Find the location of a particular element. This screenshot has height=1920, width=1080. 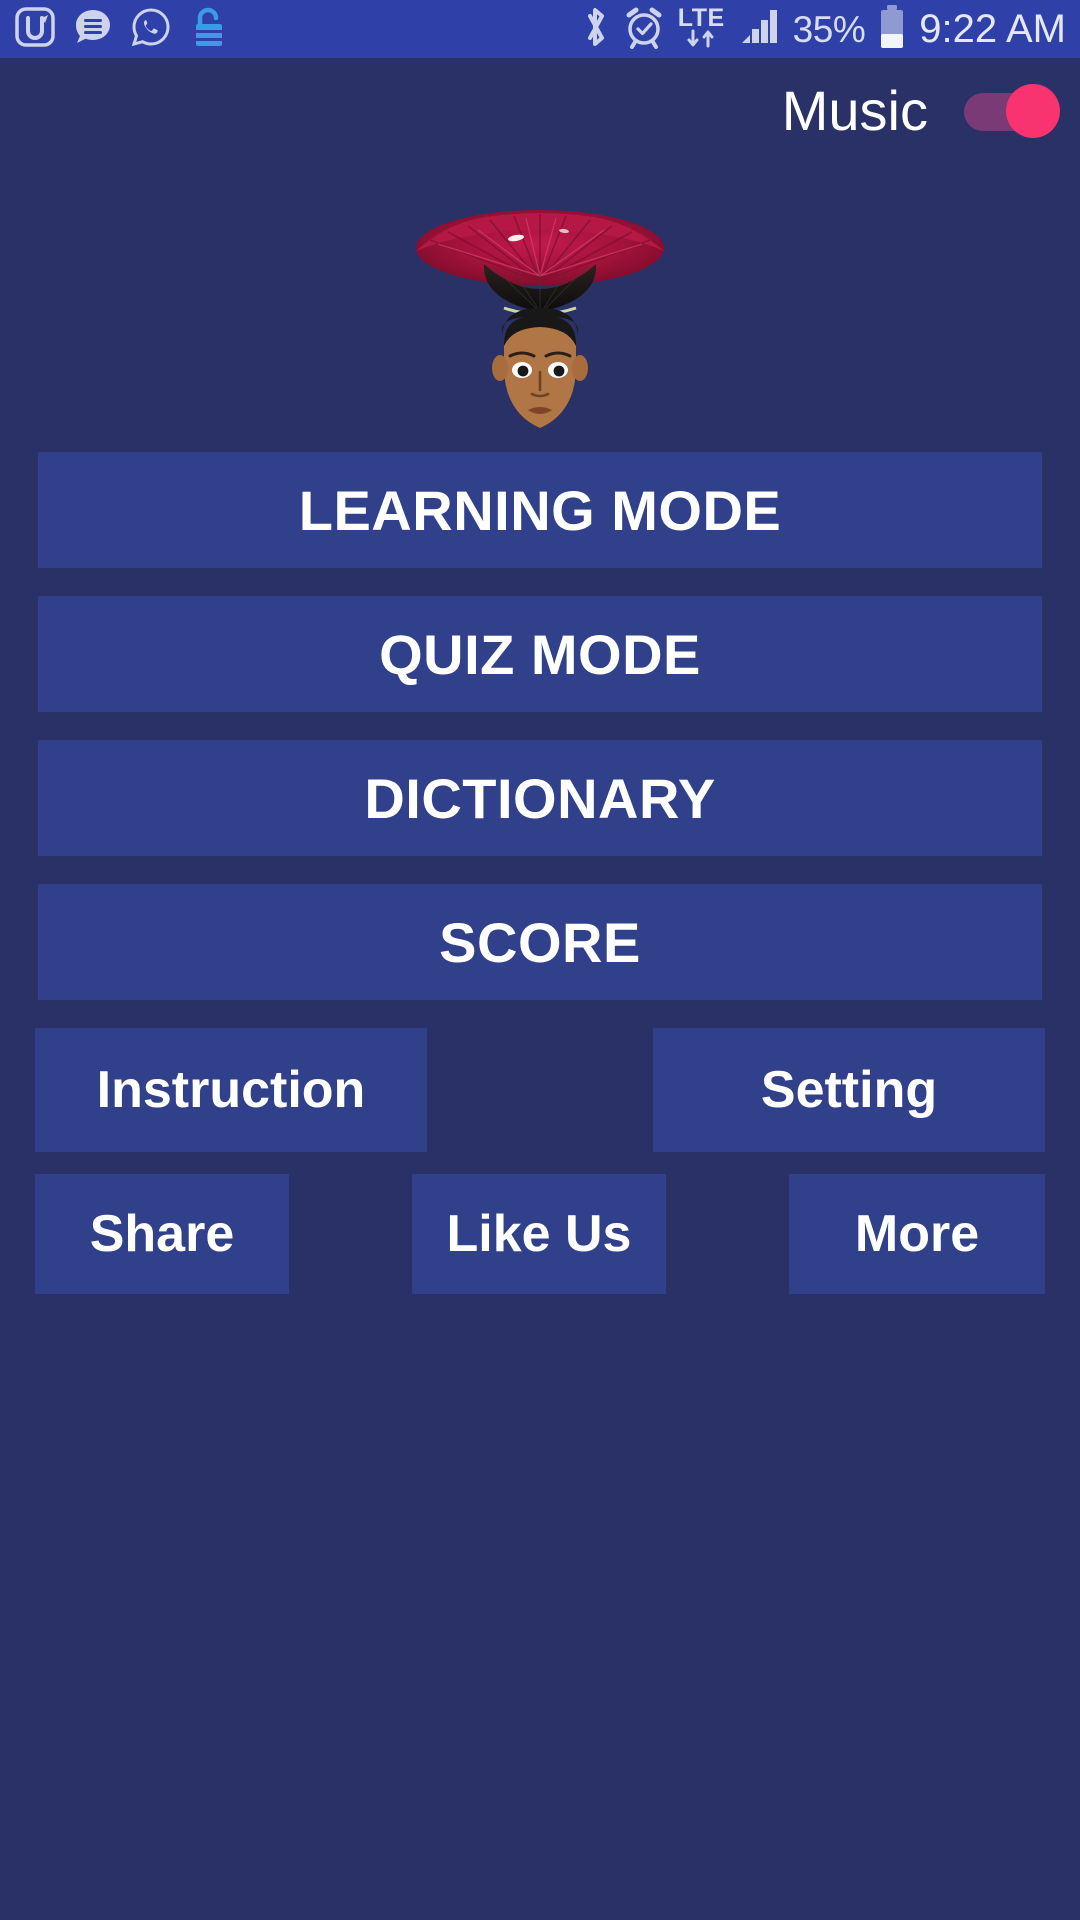

mascot-image is located at coordinates (540, 326).